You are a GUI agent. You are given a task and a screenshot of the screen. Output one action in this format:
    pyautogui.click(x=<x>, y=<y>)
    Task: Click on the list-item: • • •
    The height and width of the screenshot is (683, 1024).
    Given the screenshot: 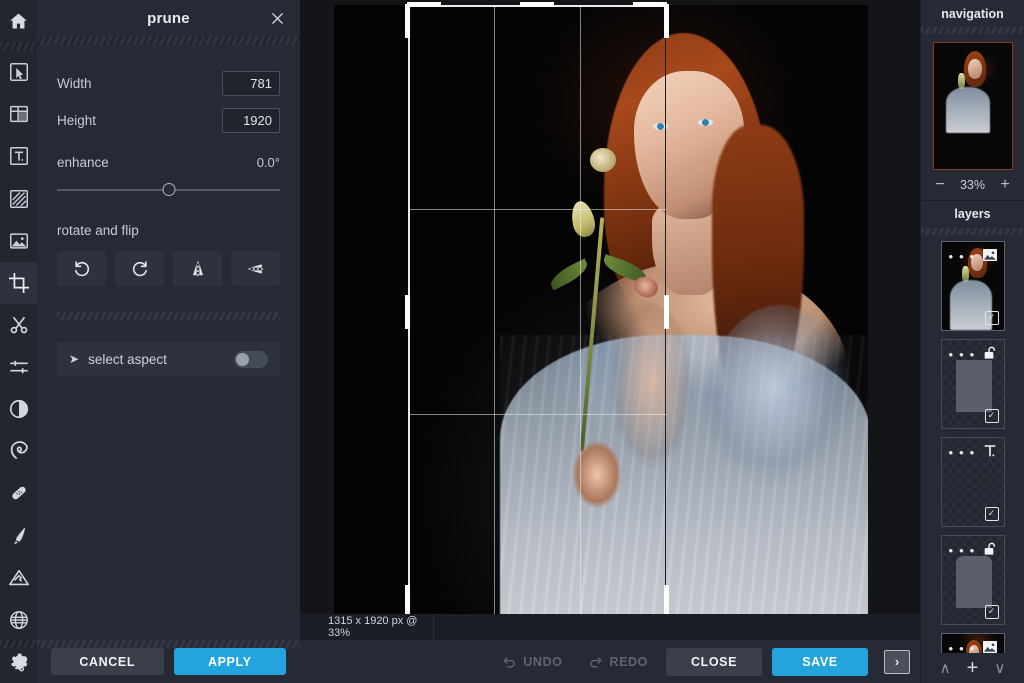 What is the action you would take?
    pyautogui.click(x=972, y=642)
    